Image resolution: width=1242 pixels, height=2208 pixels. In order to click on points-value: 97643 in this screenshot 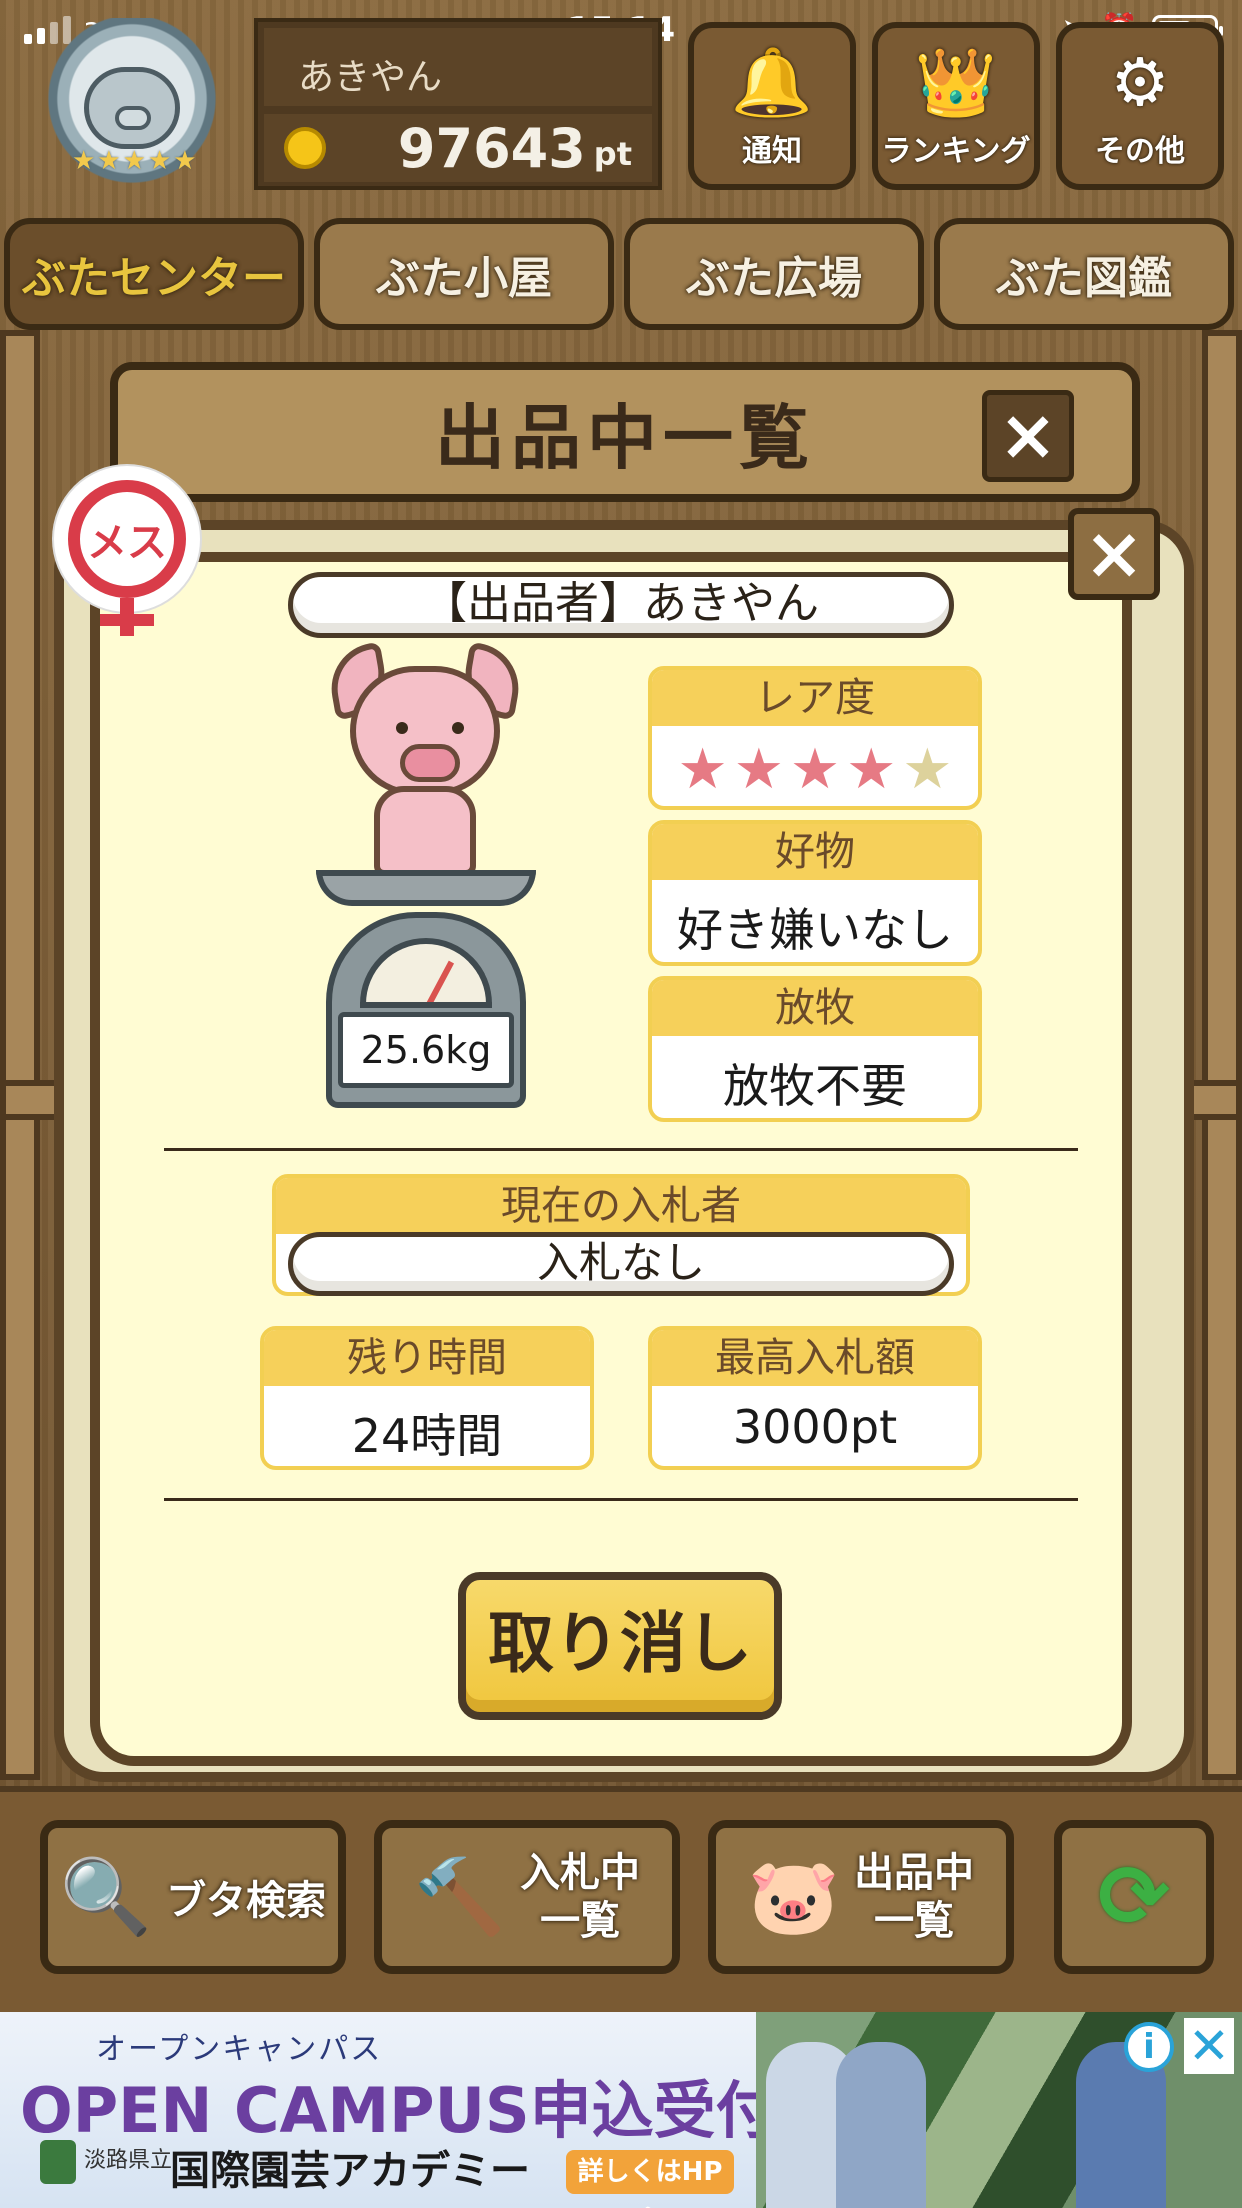, I will do `click(491, 148)`.